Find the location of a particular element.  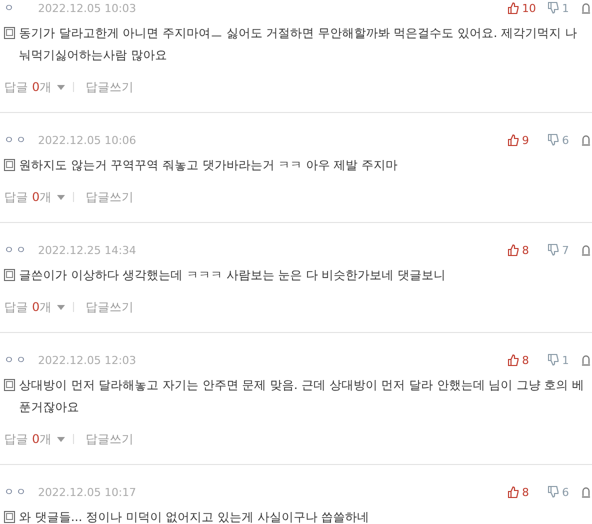

dislike-button: 7 is located at coordinates (558, 250).